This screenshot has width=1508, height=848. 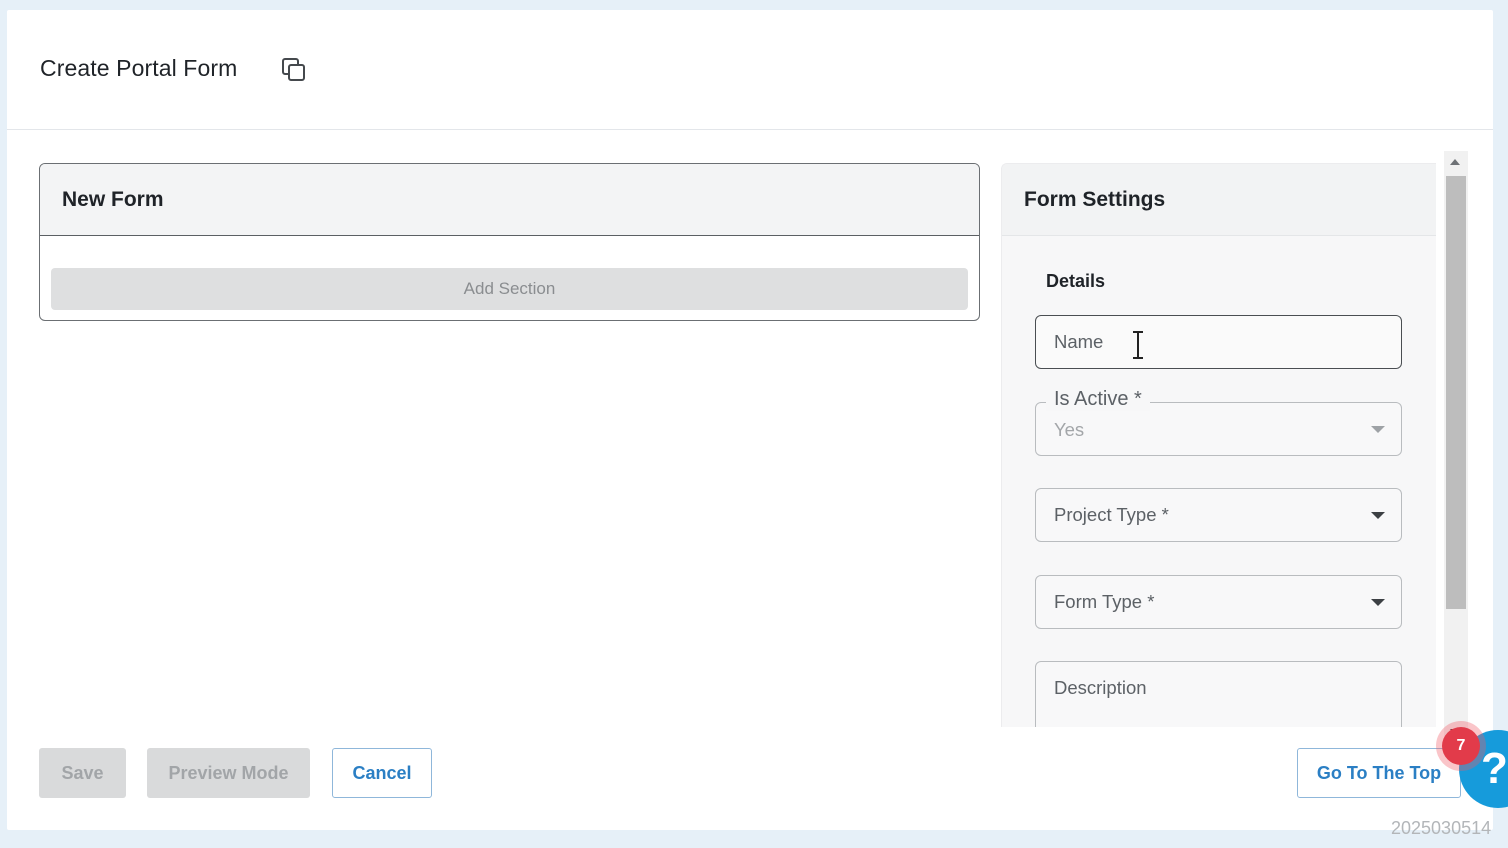 I want to click on new-form-panel: New Form Add Section, so click(x=509, y=242).